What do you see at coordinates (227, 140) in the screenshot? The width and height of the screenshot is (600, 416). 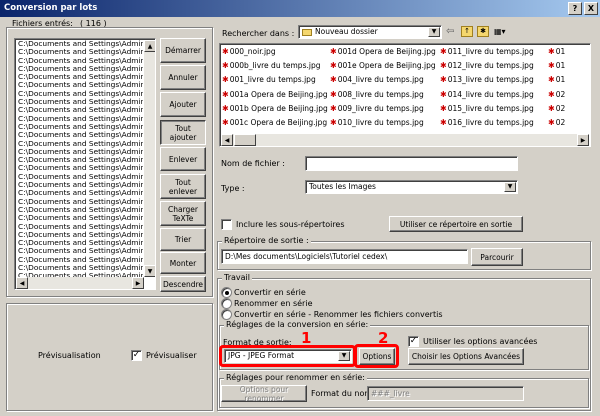 I see `browser-scroll-left-icon: ◀` at bounding box center [227, 140].